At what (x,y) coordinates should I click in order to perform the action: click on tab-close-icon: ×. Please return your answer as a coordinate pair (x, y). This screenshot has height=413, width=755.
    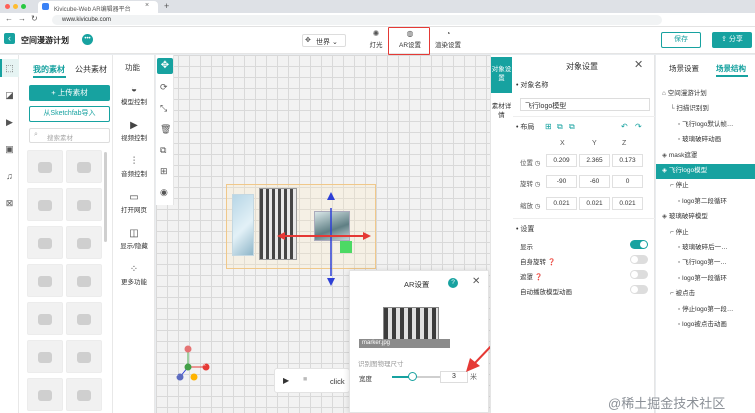
    Looking at the image, I should click on (147, 5).